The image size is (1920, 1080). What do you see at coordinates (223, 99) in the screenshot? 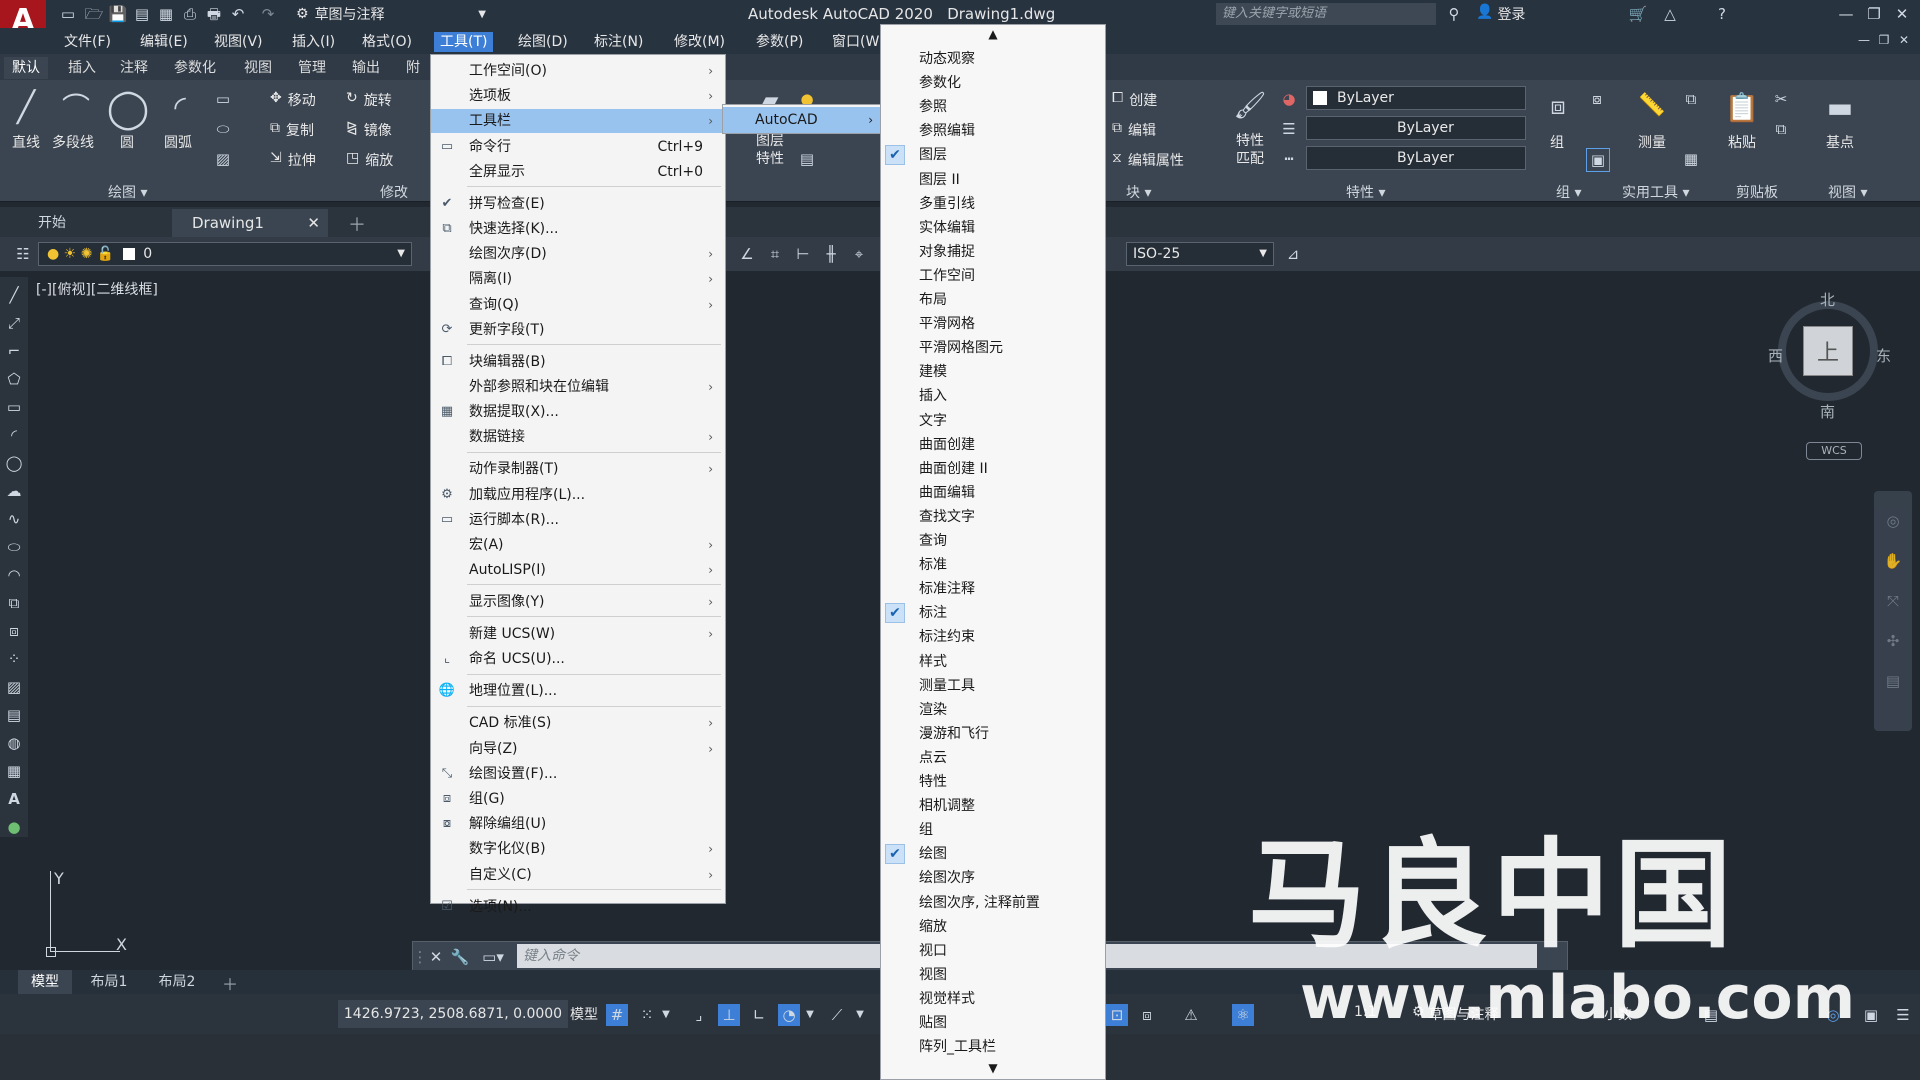
I see `rectangle-tool-icon: ▭` at bounding box center [223, 99].